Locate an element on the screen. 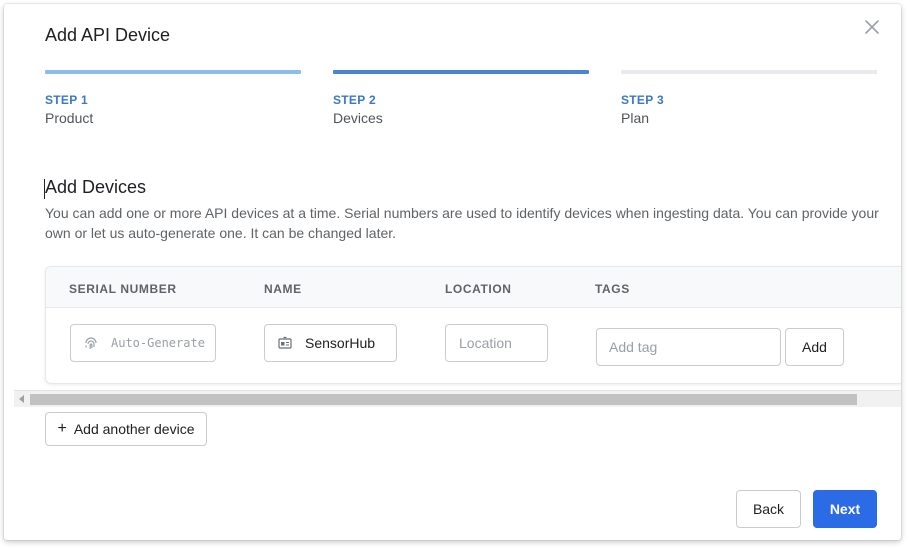  column-header-serial-number: SERIAL NUMBER is located at coordinates (123, 289).